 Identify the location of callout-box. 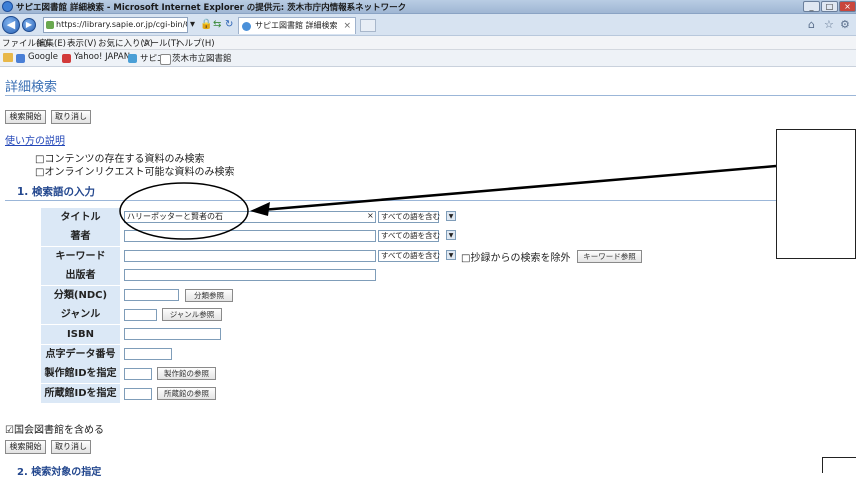
(816, 194).